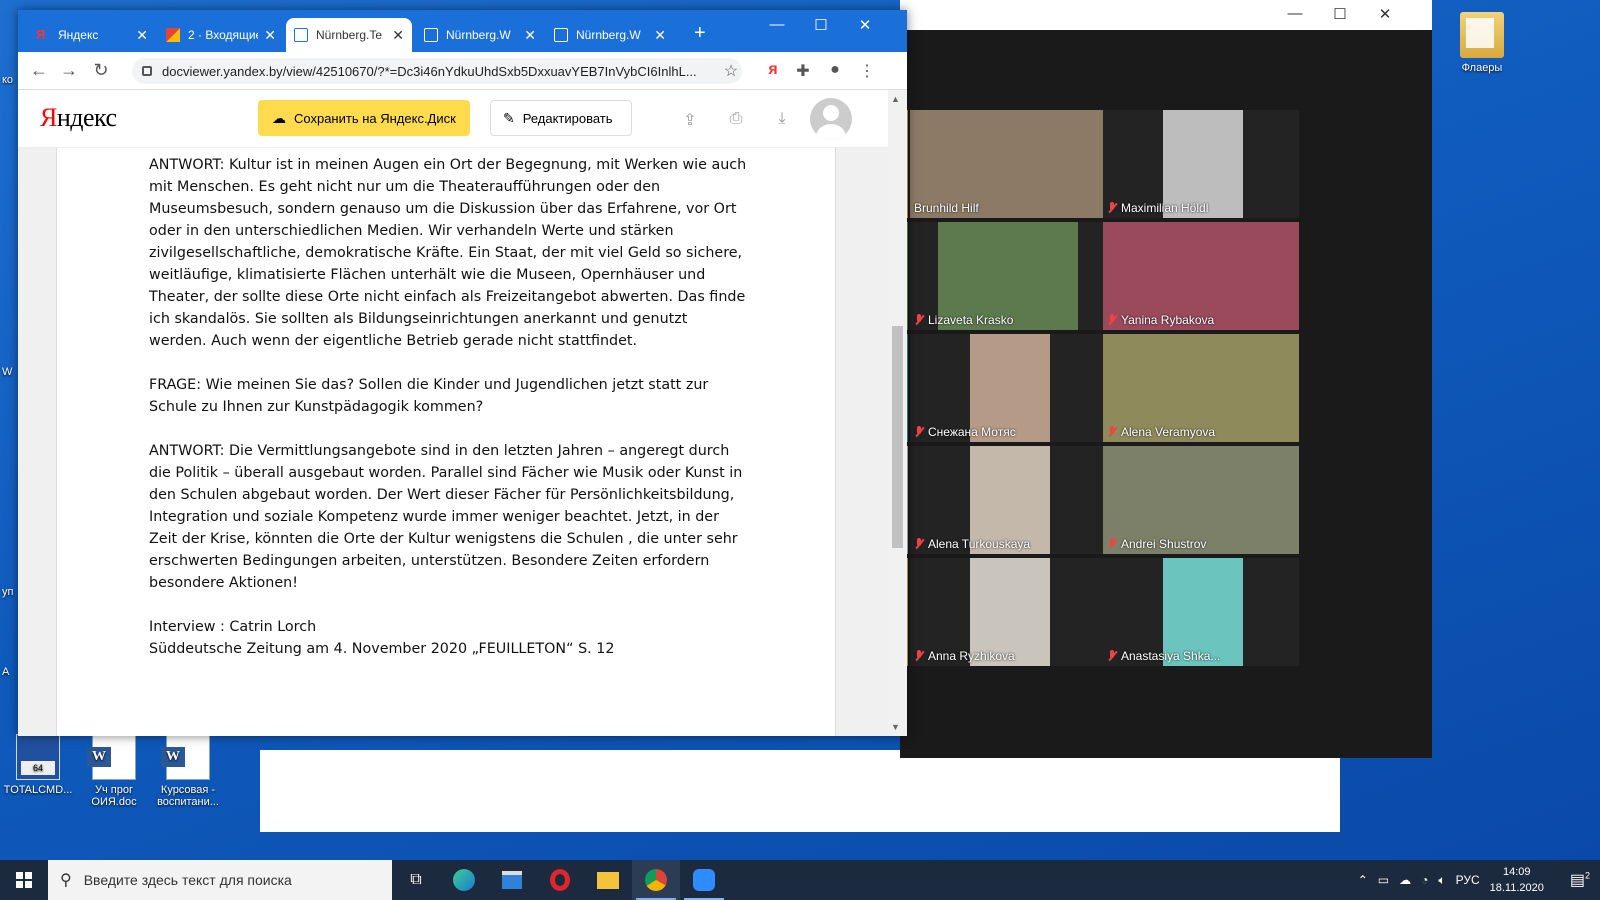 This screenshot has height=900, width=1600. What do you see at coordinates (1516, 872) in the screenshot?
I see `time: 14:09` at bounding box center [1516, 872].